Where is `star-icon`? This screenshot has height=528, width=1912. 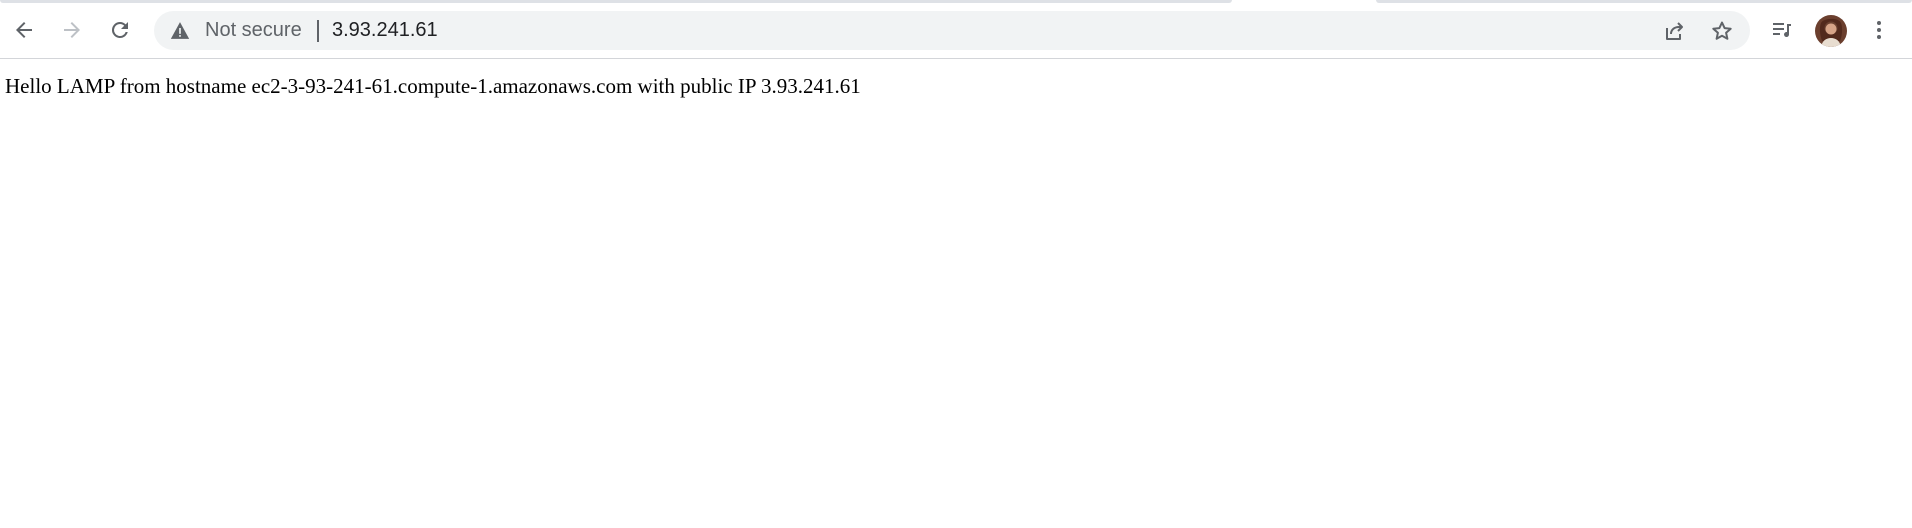 star-icon is located at coordinates (1722, 30).